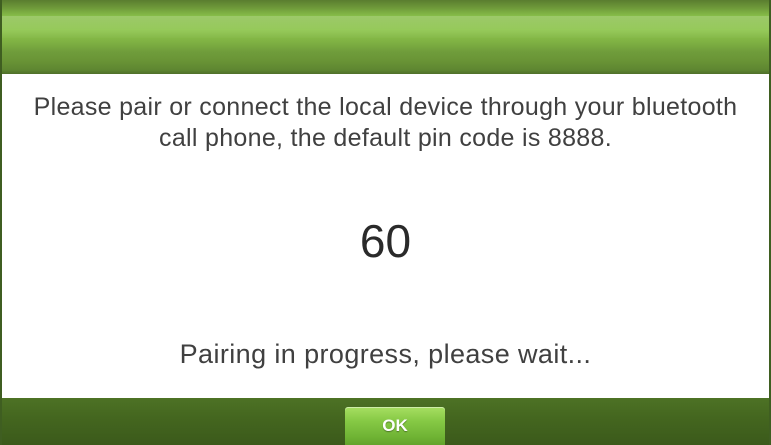  I want to click on title-bar-gloss, so click(385, 27).